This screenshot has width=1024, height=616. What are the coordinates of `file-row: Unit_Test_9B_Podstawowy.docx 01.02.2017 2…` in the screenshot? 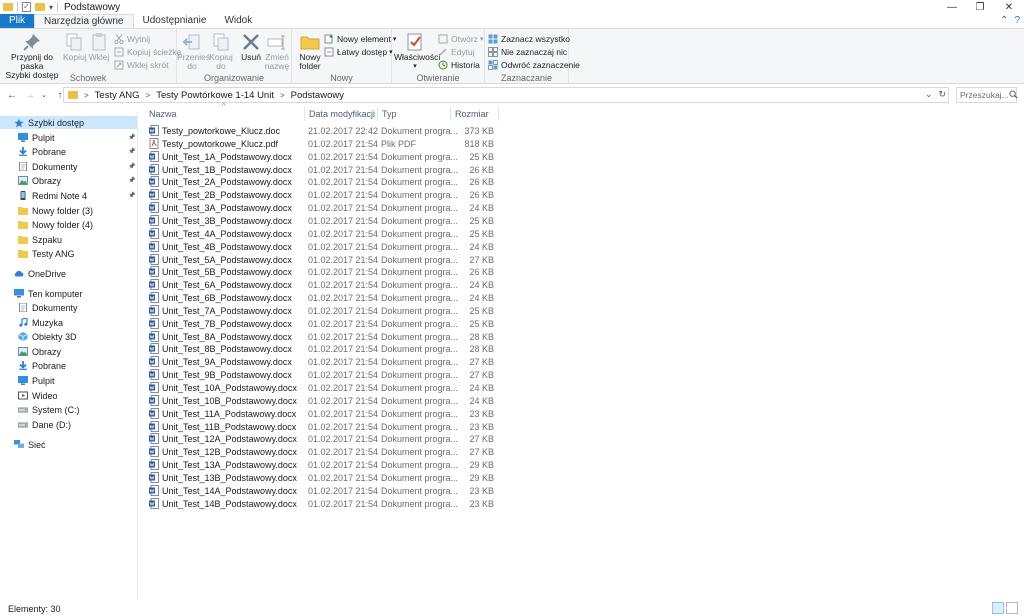 It's located at (322, 375).